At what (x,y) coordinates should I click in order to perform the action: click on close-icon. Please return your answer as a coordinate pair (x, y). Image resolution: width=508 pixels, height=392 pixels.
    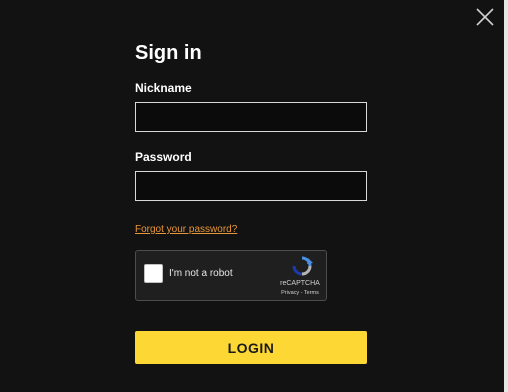
    Looking at the image, I should click on (485, 17).